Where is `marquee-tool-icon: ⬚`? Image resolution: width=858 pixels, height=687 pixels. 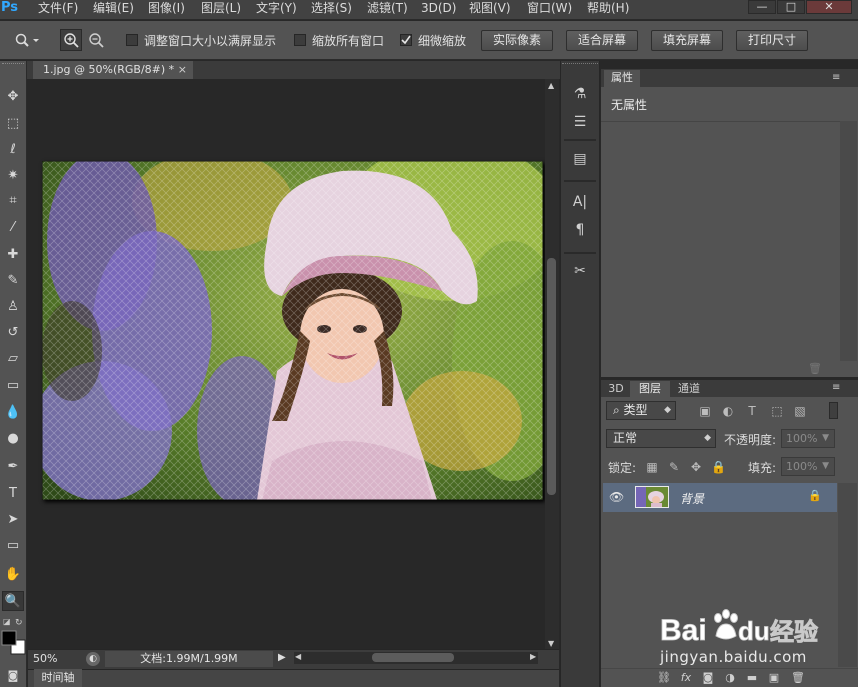
marquee-tool-icon: ⬚ is located at coordinates (13, 124).